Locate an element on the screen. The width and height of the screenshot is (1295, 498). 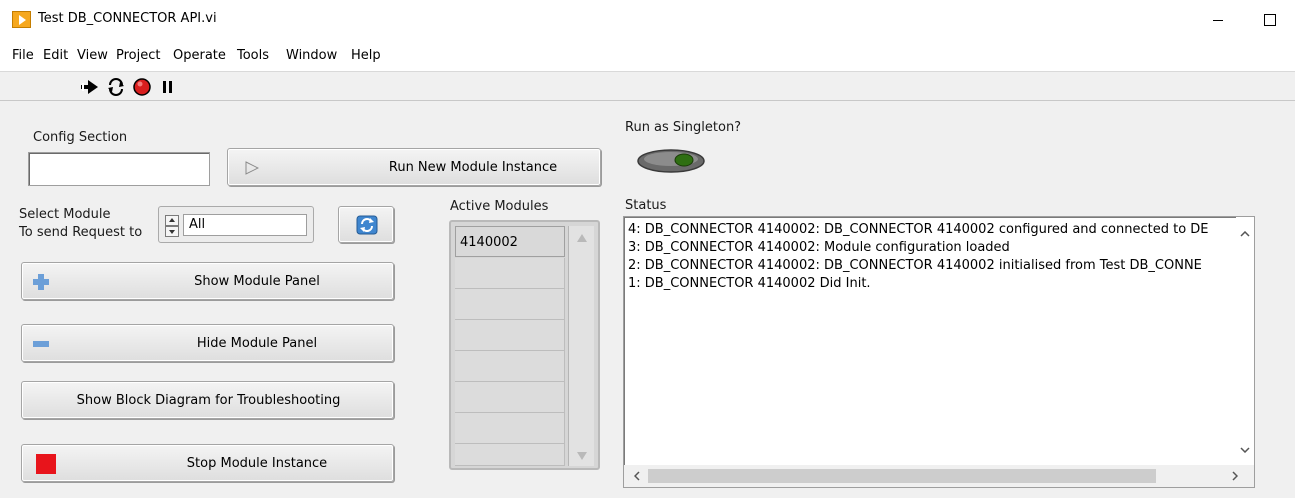
config-section-input is located at coordinates (119, 169).